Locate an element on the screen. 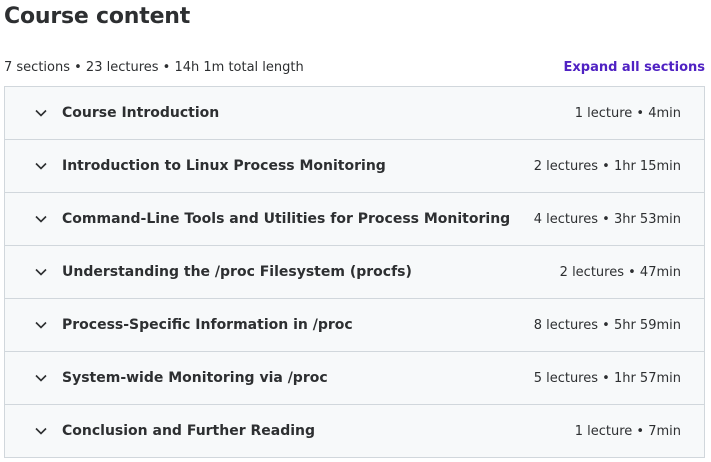 The height and width of the screenshot is (462, 711). course-content-title: Course content is located at coordinates (97, 16).